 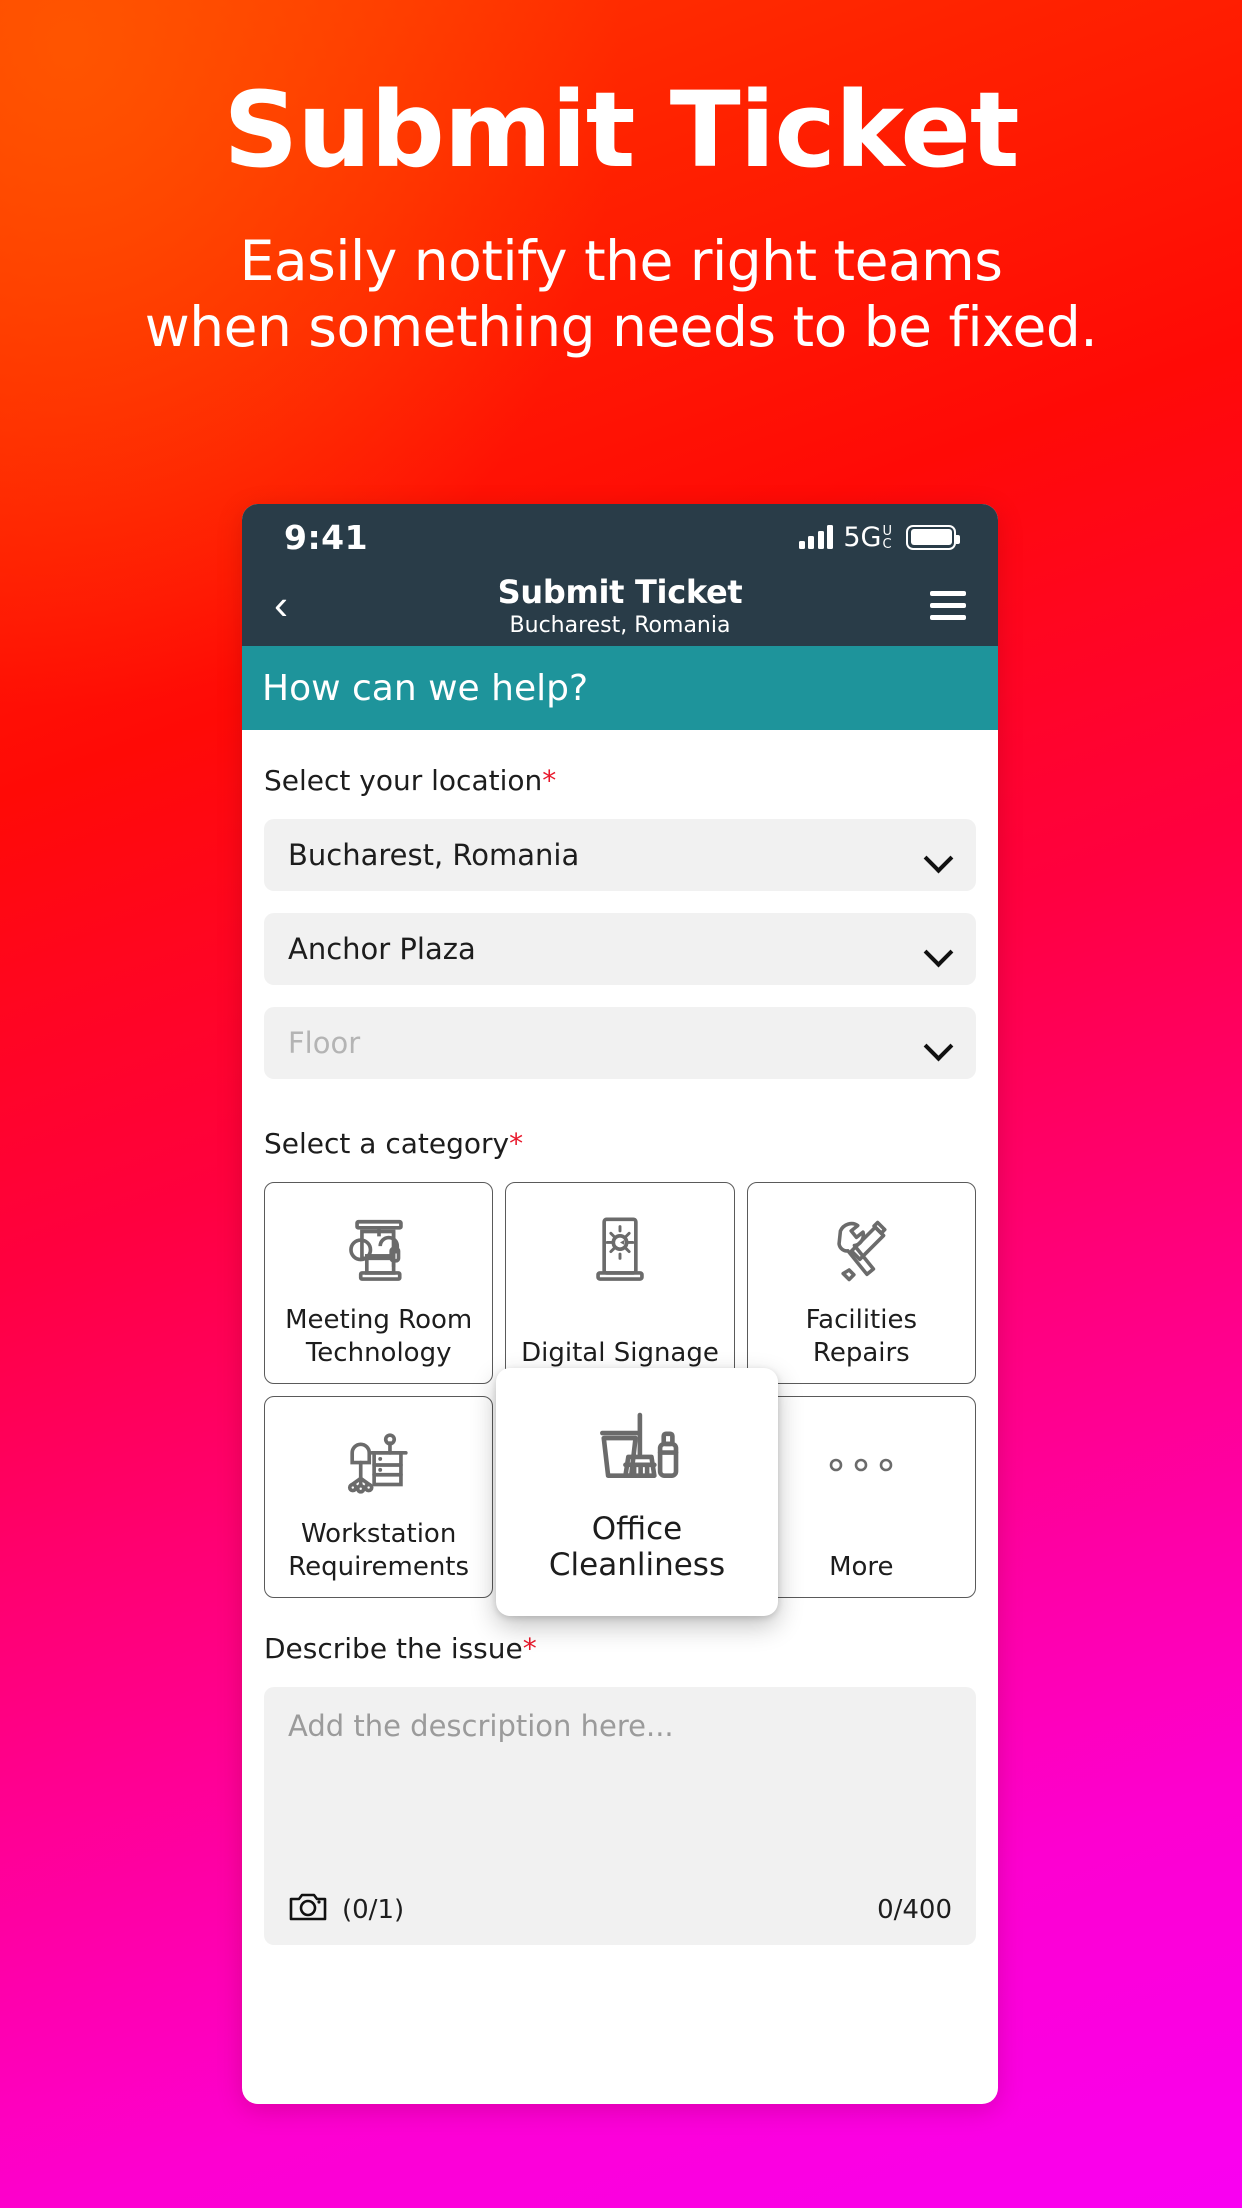 I want to click on description-section-label: Describe the issue*, so click(x=620, y=1648).